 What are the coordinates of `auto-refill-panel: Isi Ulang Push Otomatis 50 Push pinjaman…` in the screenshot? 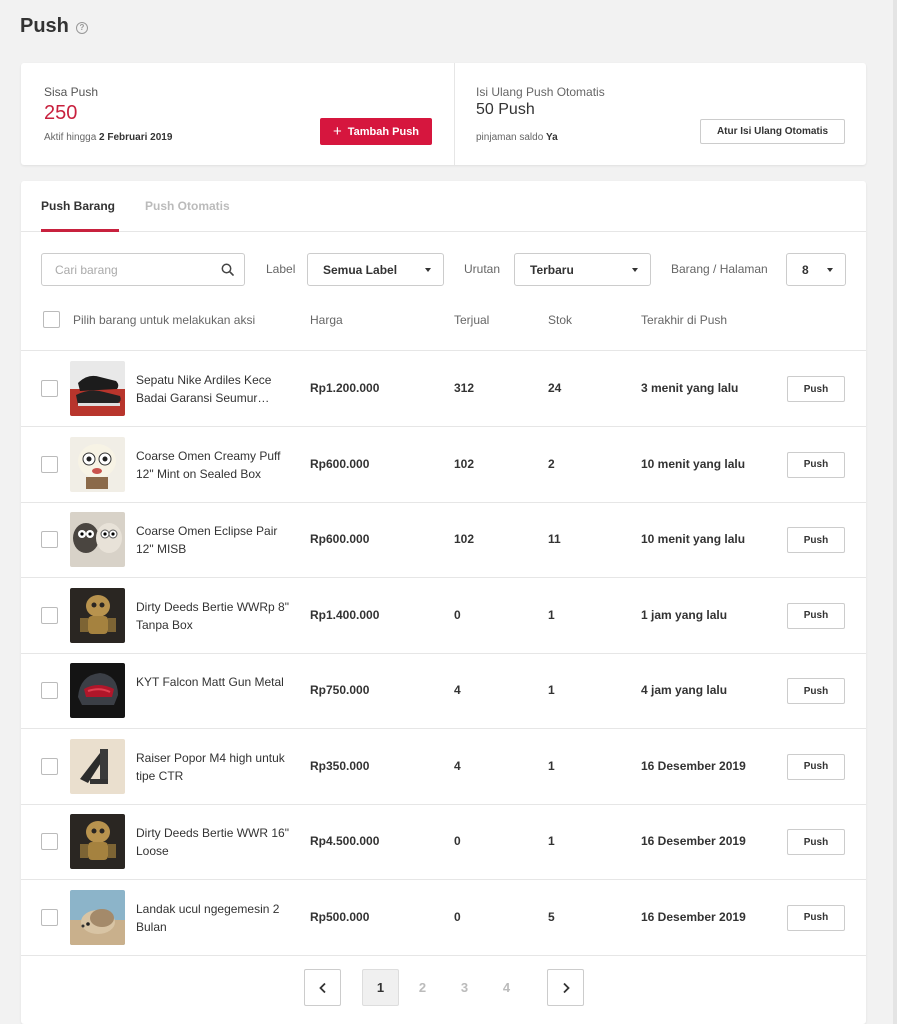 It's located at (660, 114).